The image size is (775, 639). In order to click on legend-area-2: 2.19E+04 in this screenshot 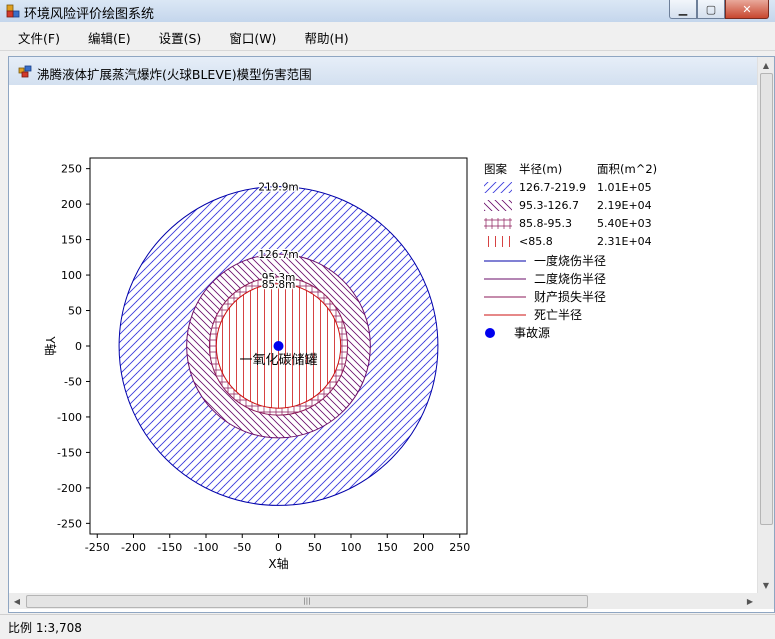, I will do `click(624, 205)`.